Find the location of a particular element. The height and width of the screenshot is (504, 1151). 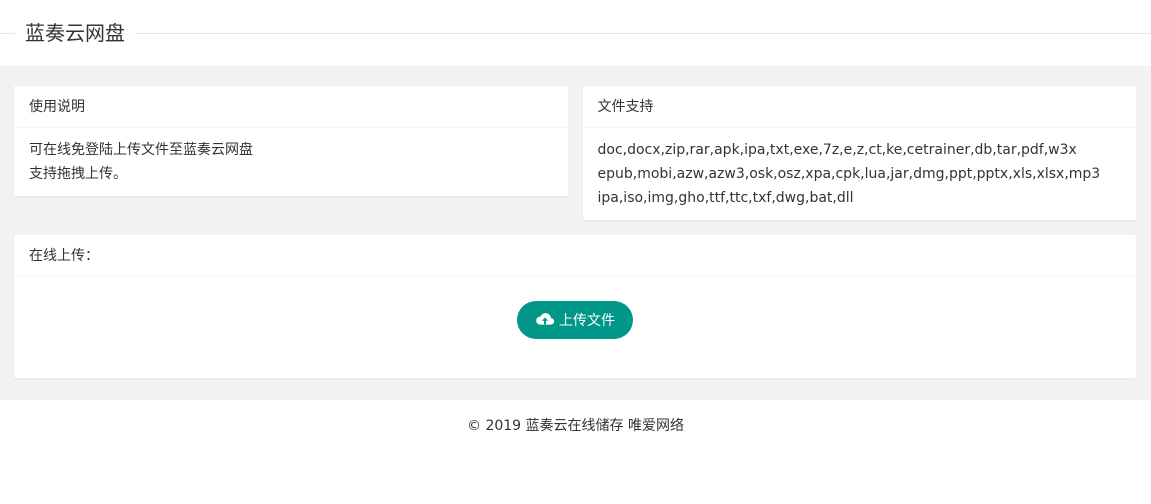

upload-file-button: 上传文件 is located at coordinates (575, 320).